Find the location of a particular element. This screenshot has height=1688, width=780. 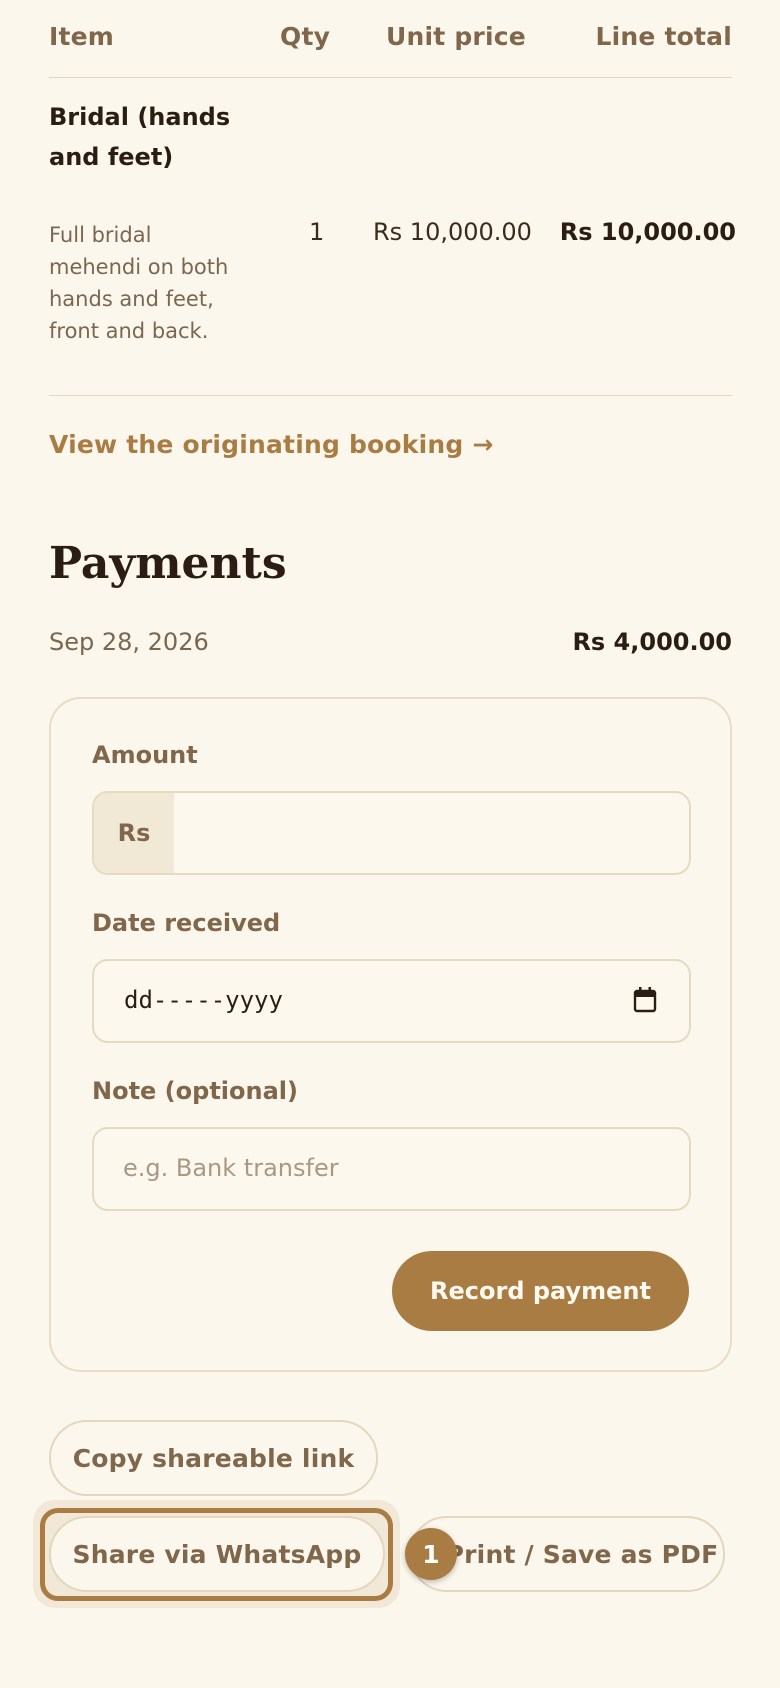

date-received-label: Date received is located at coordinates (186, 923).